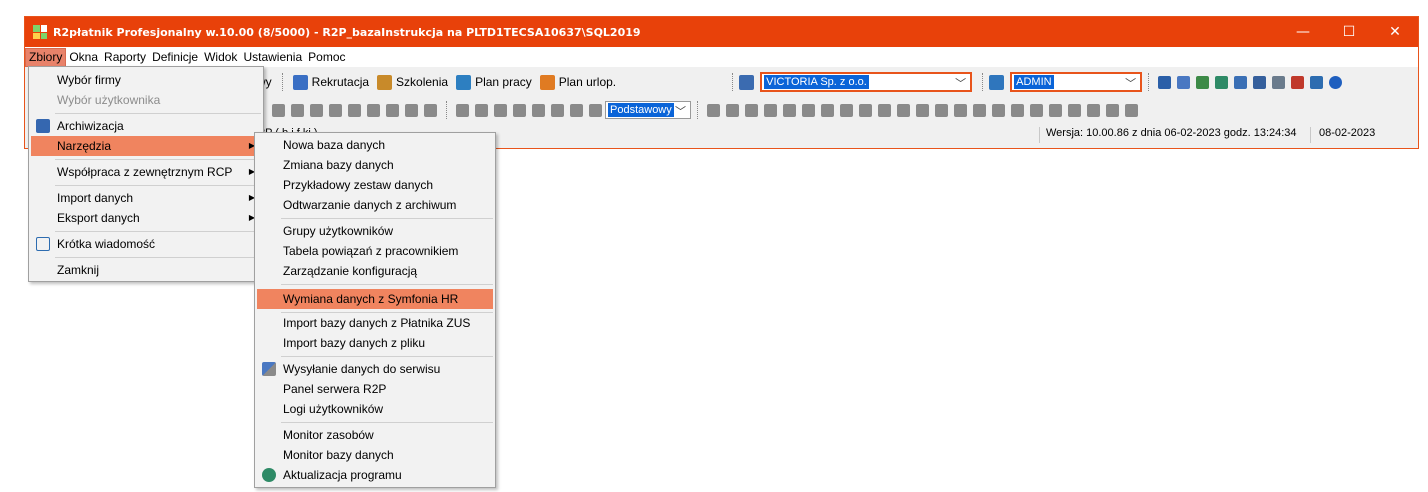 This screenshot has width=1428, height=492. I want to click on alarm-icon, so click(538, 110).